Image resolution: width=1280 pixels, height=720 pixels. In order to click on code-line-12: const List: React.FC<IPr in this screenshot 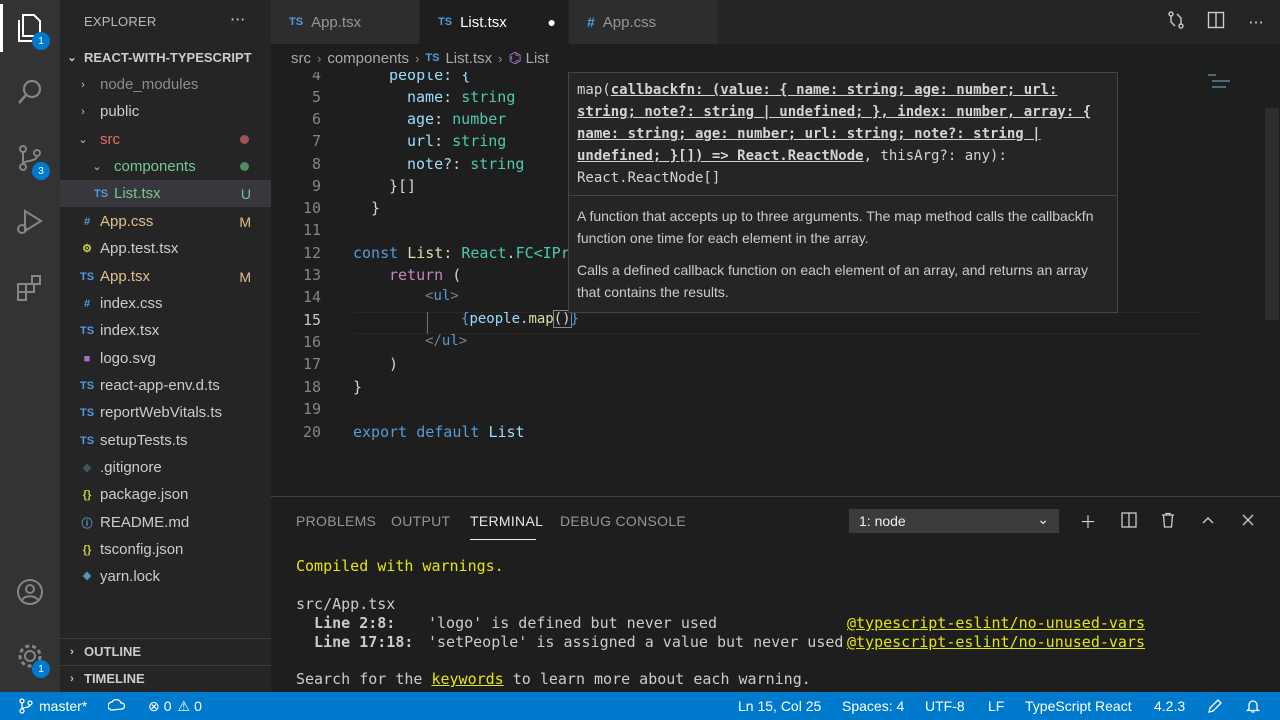, I will do `click(461, 253)`.